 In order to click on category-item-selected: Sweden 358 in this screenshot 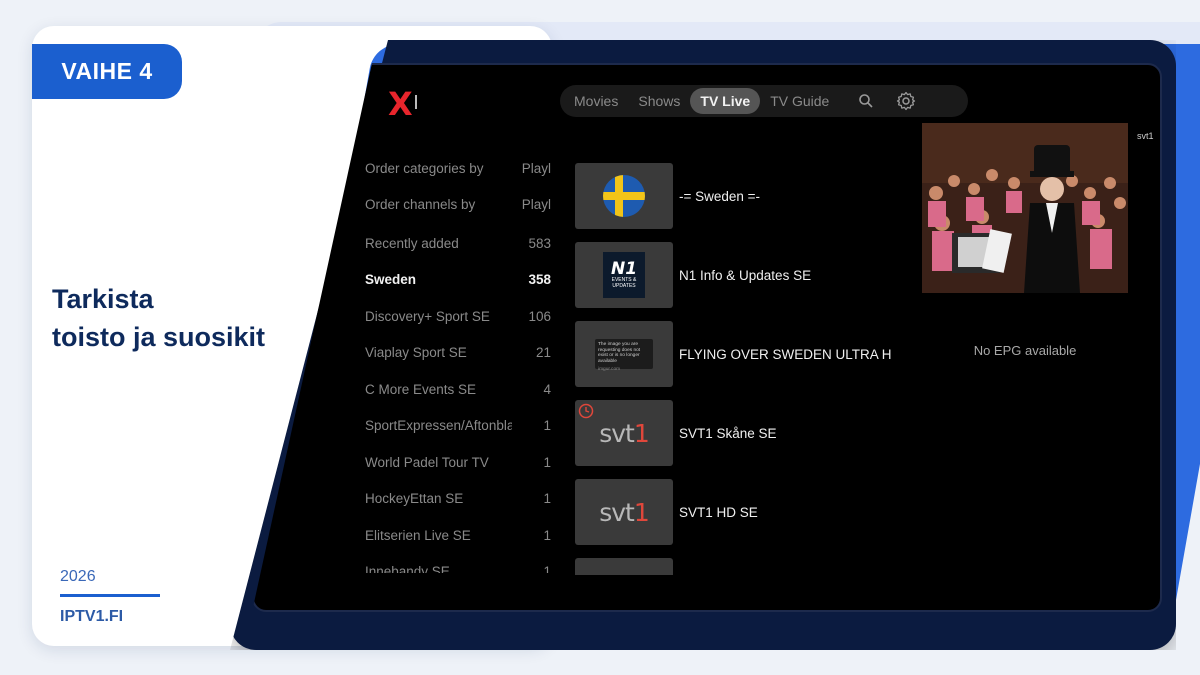, I will do `click(458, 282)`.